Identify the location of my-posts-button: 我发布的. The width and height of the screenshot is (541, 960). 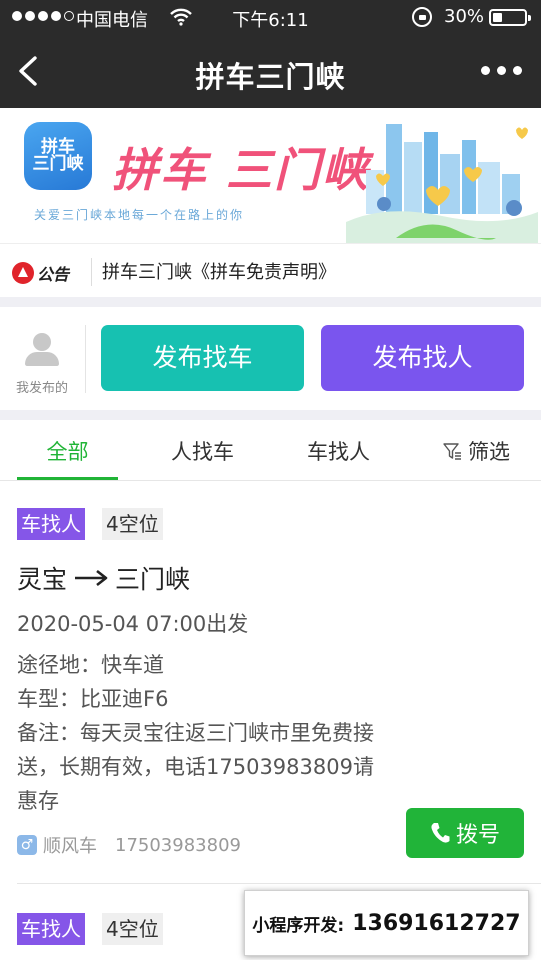
(42, 363).